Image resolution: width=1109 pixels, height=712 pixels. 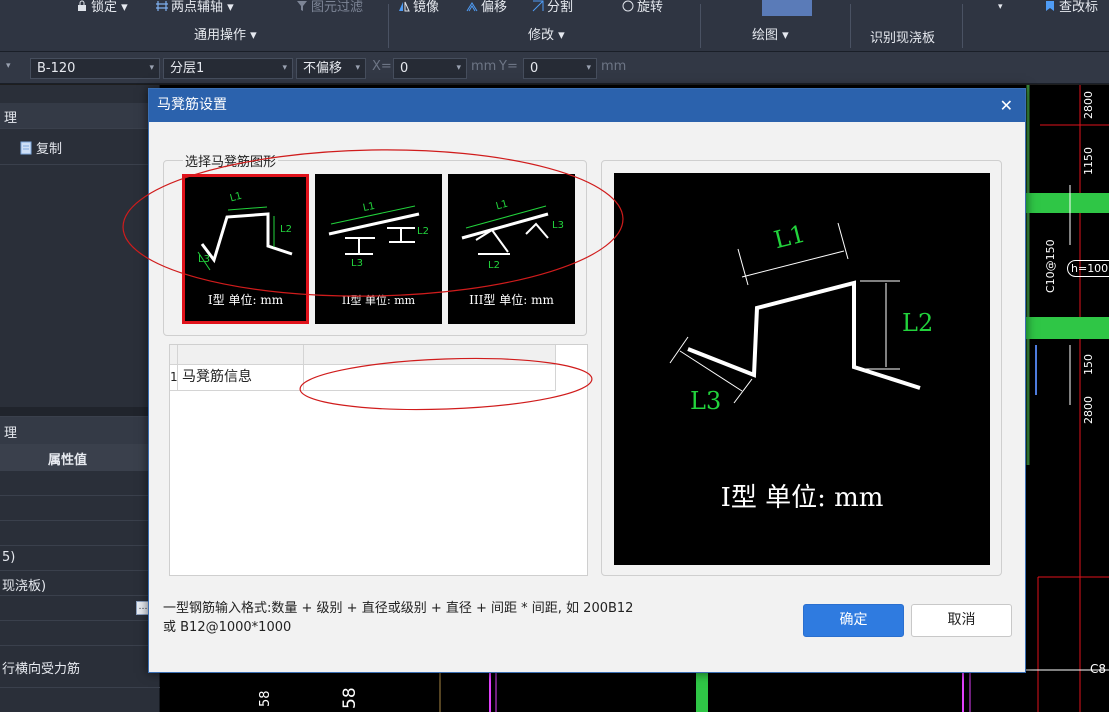 I want to click on panel-splitter, so click(x=80, y=412).